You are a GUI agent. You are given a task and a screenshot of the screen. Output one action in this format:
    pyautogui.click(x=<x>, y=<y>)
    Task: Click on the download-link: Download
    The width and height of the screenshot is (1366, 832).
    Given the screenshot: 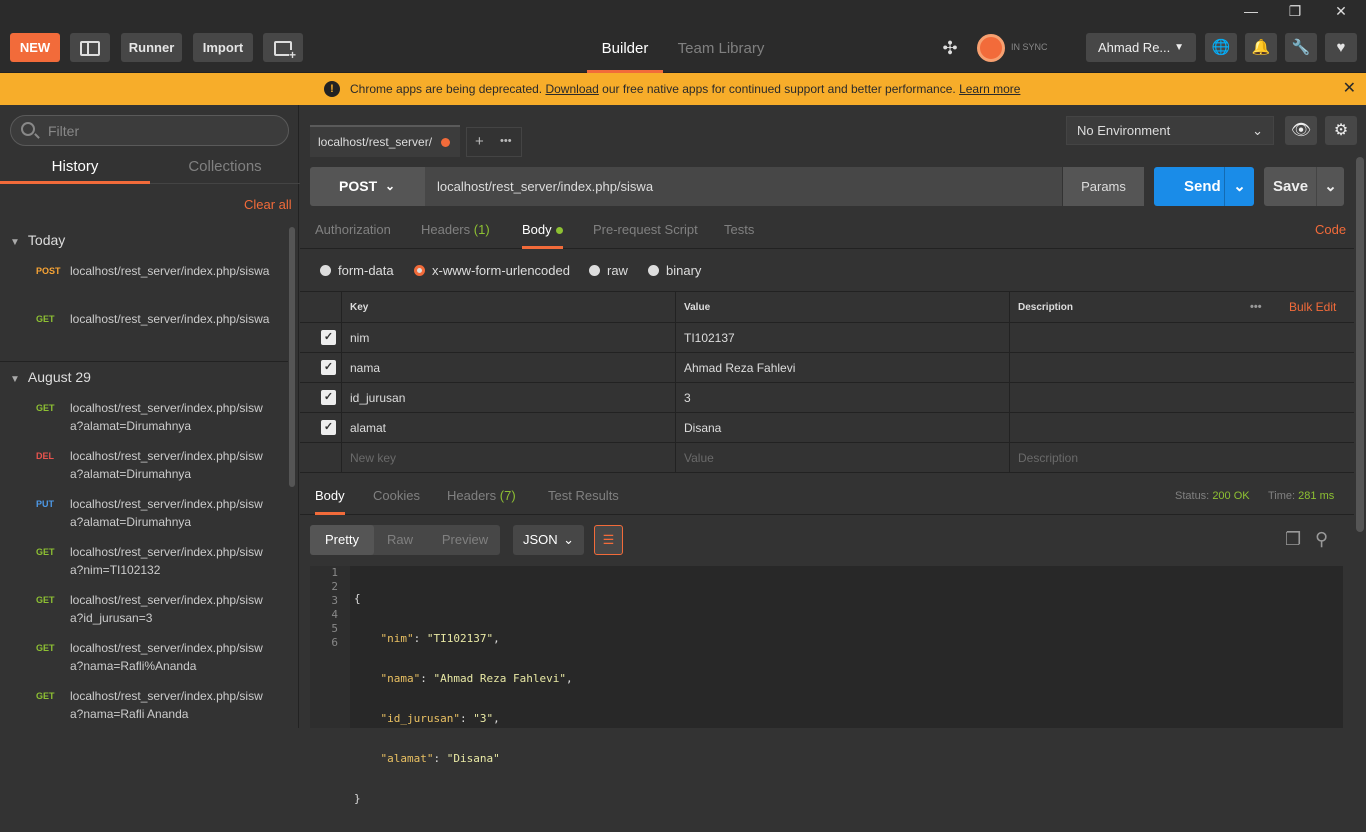 What is the action you would take?
    pyautogui.click(x=571, y=89)
    